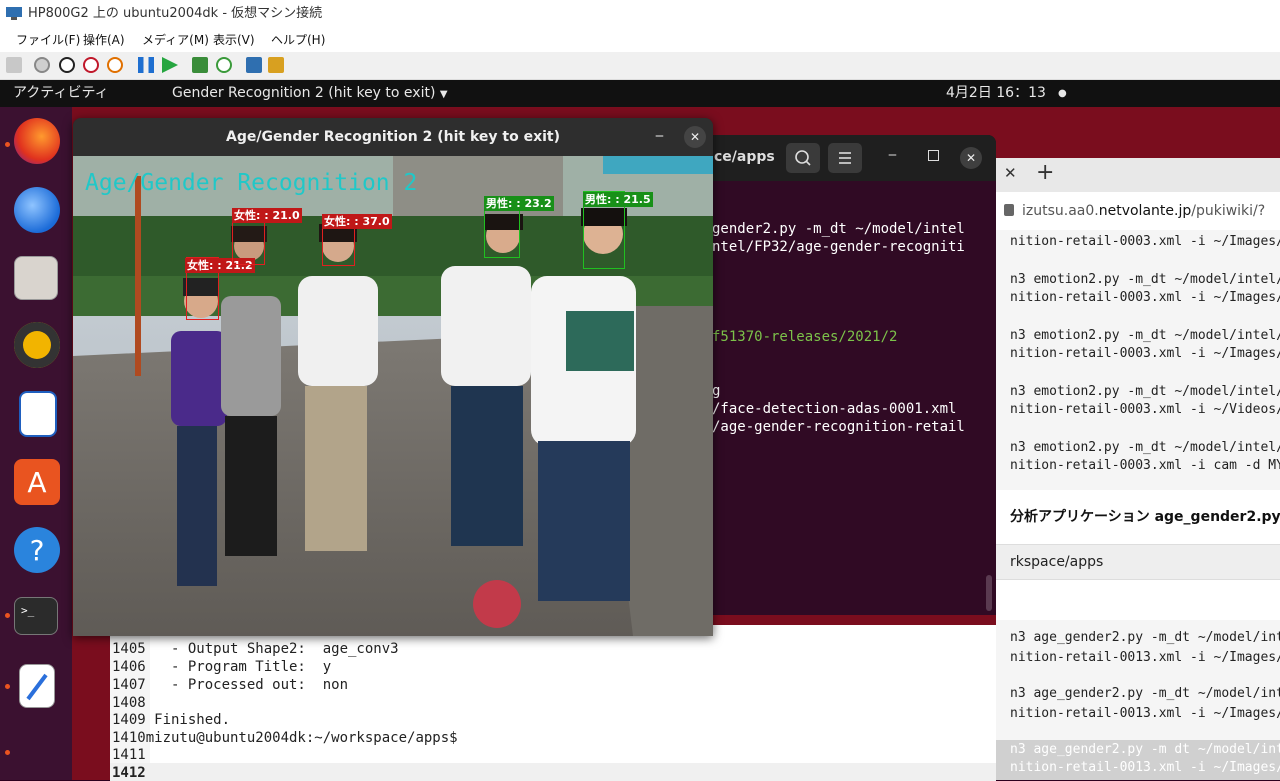 The image size is (1280, 781). What do you see at coordinates (48, 40) in the screenshot?
I see `menu-file: ファイル(F)` at bounding box center [48, 40].